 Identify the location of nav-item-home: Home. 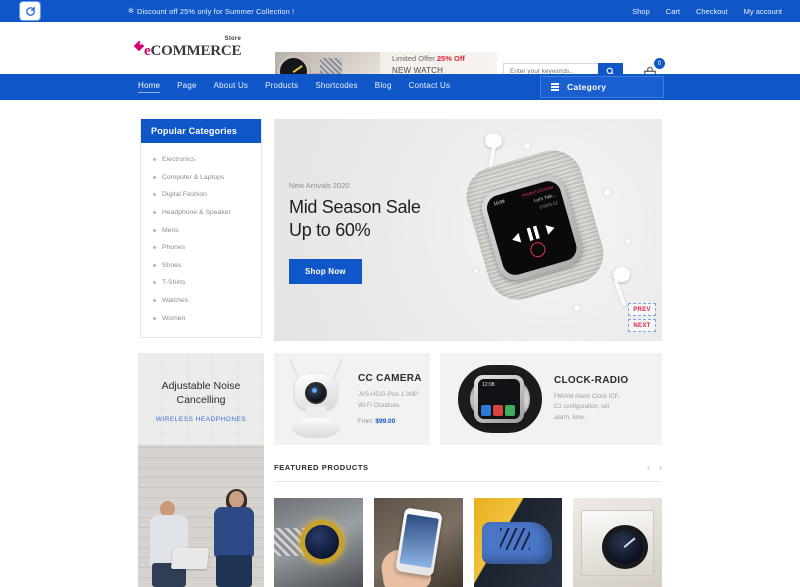
(149, 87).